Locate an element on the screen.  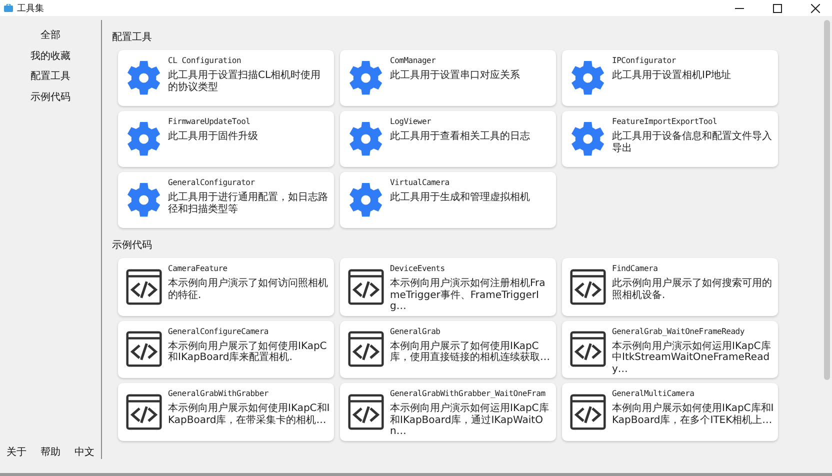
sample-card: GeneralConfigureCamera 本示例向用户展示了如何使用IKapC和IKapBoard库来配置相机. is located at coordinates (226, 349).